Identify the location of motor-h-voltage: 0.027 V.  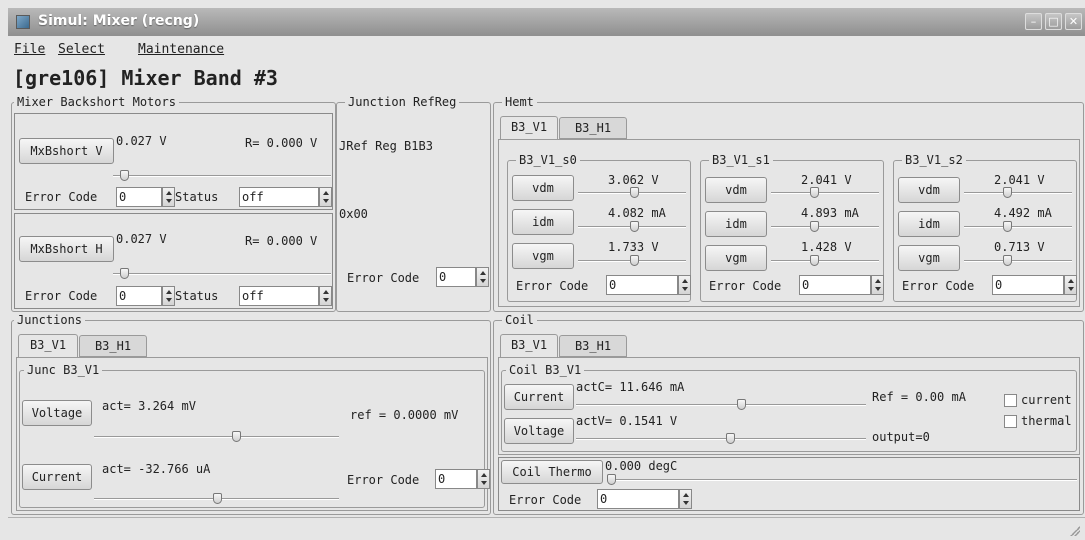
(141, 239).